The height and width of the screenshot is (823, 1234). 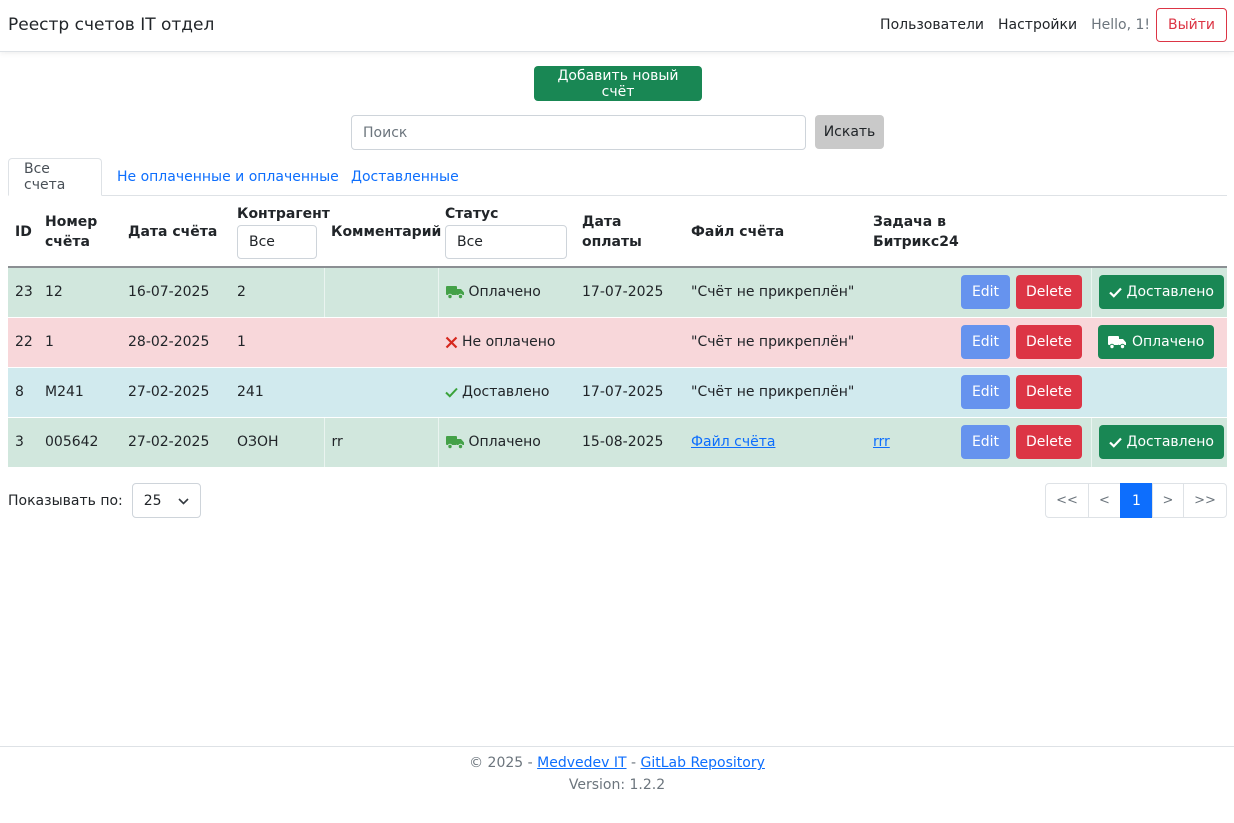 What do you see at coordinates (277, 392) in the screenshot?
I see `cell-contractor: 241` at bounding box center [277, 392].